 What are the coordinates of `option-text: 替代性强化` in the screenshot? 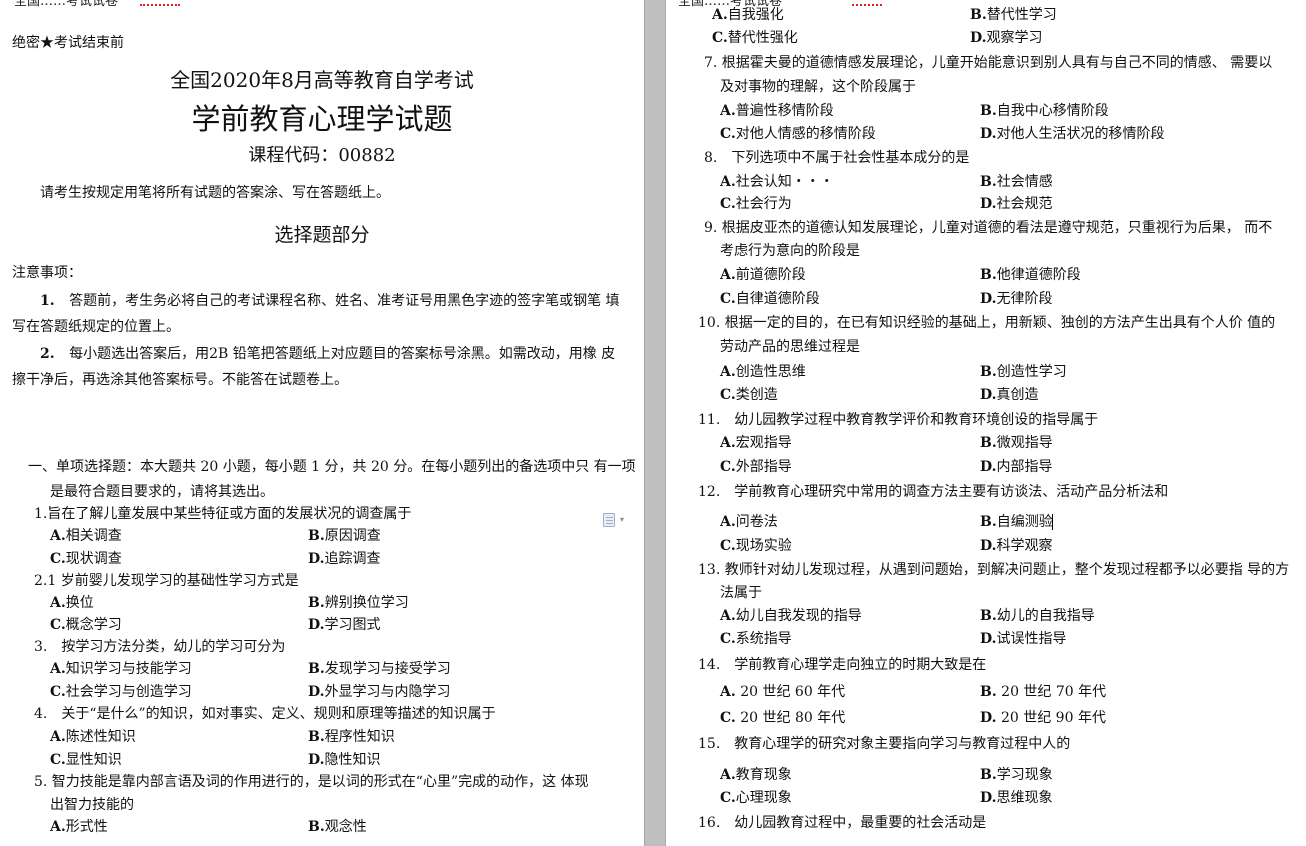 It's located at (762, 38).